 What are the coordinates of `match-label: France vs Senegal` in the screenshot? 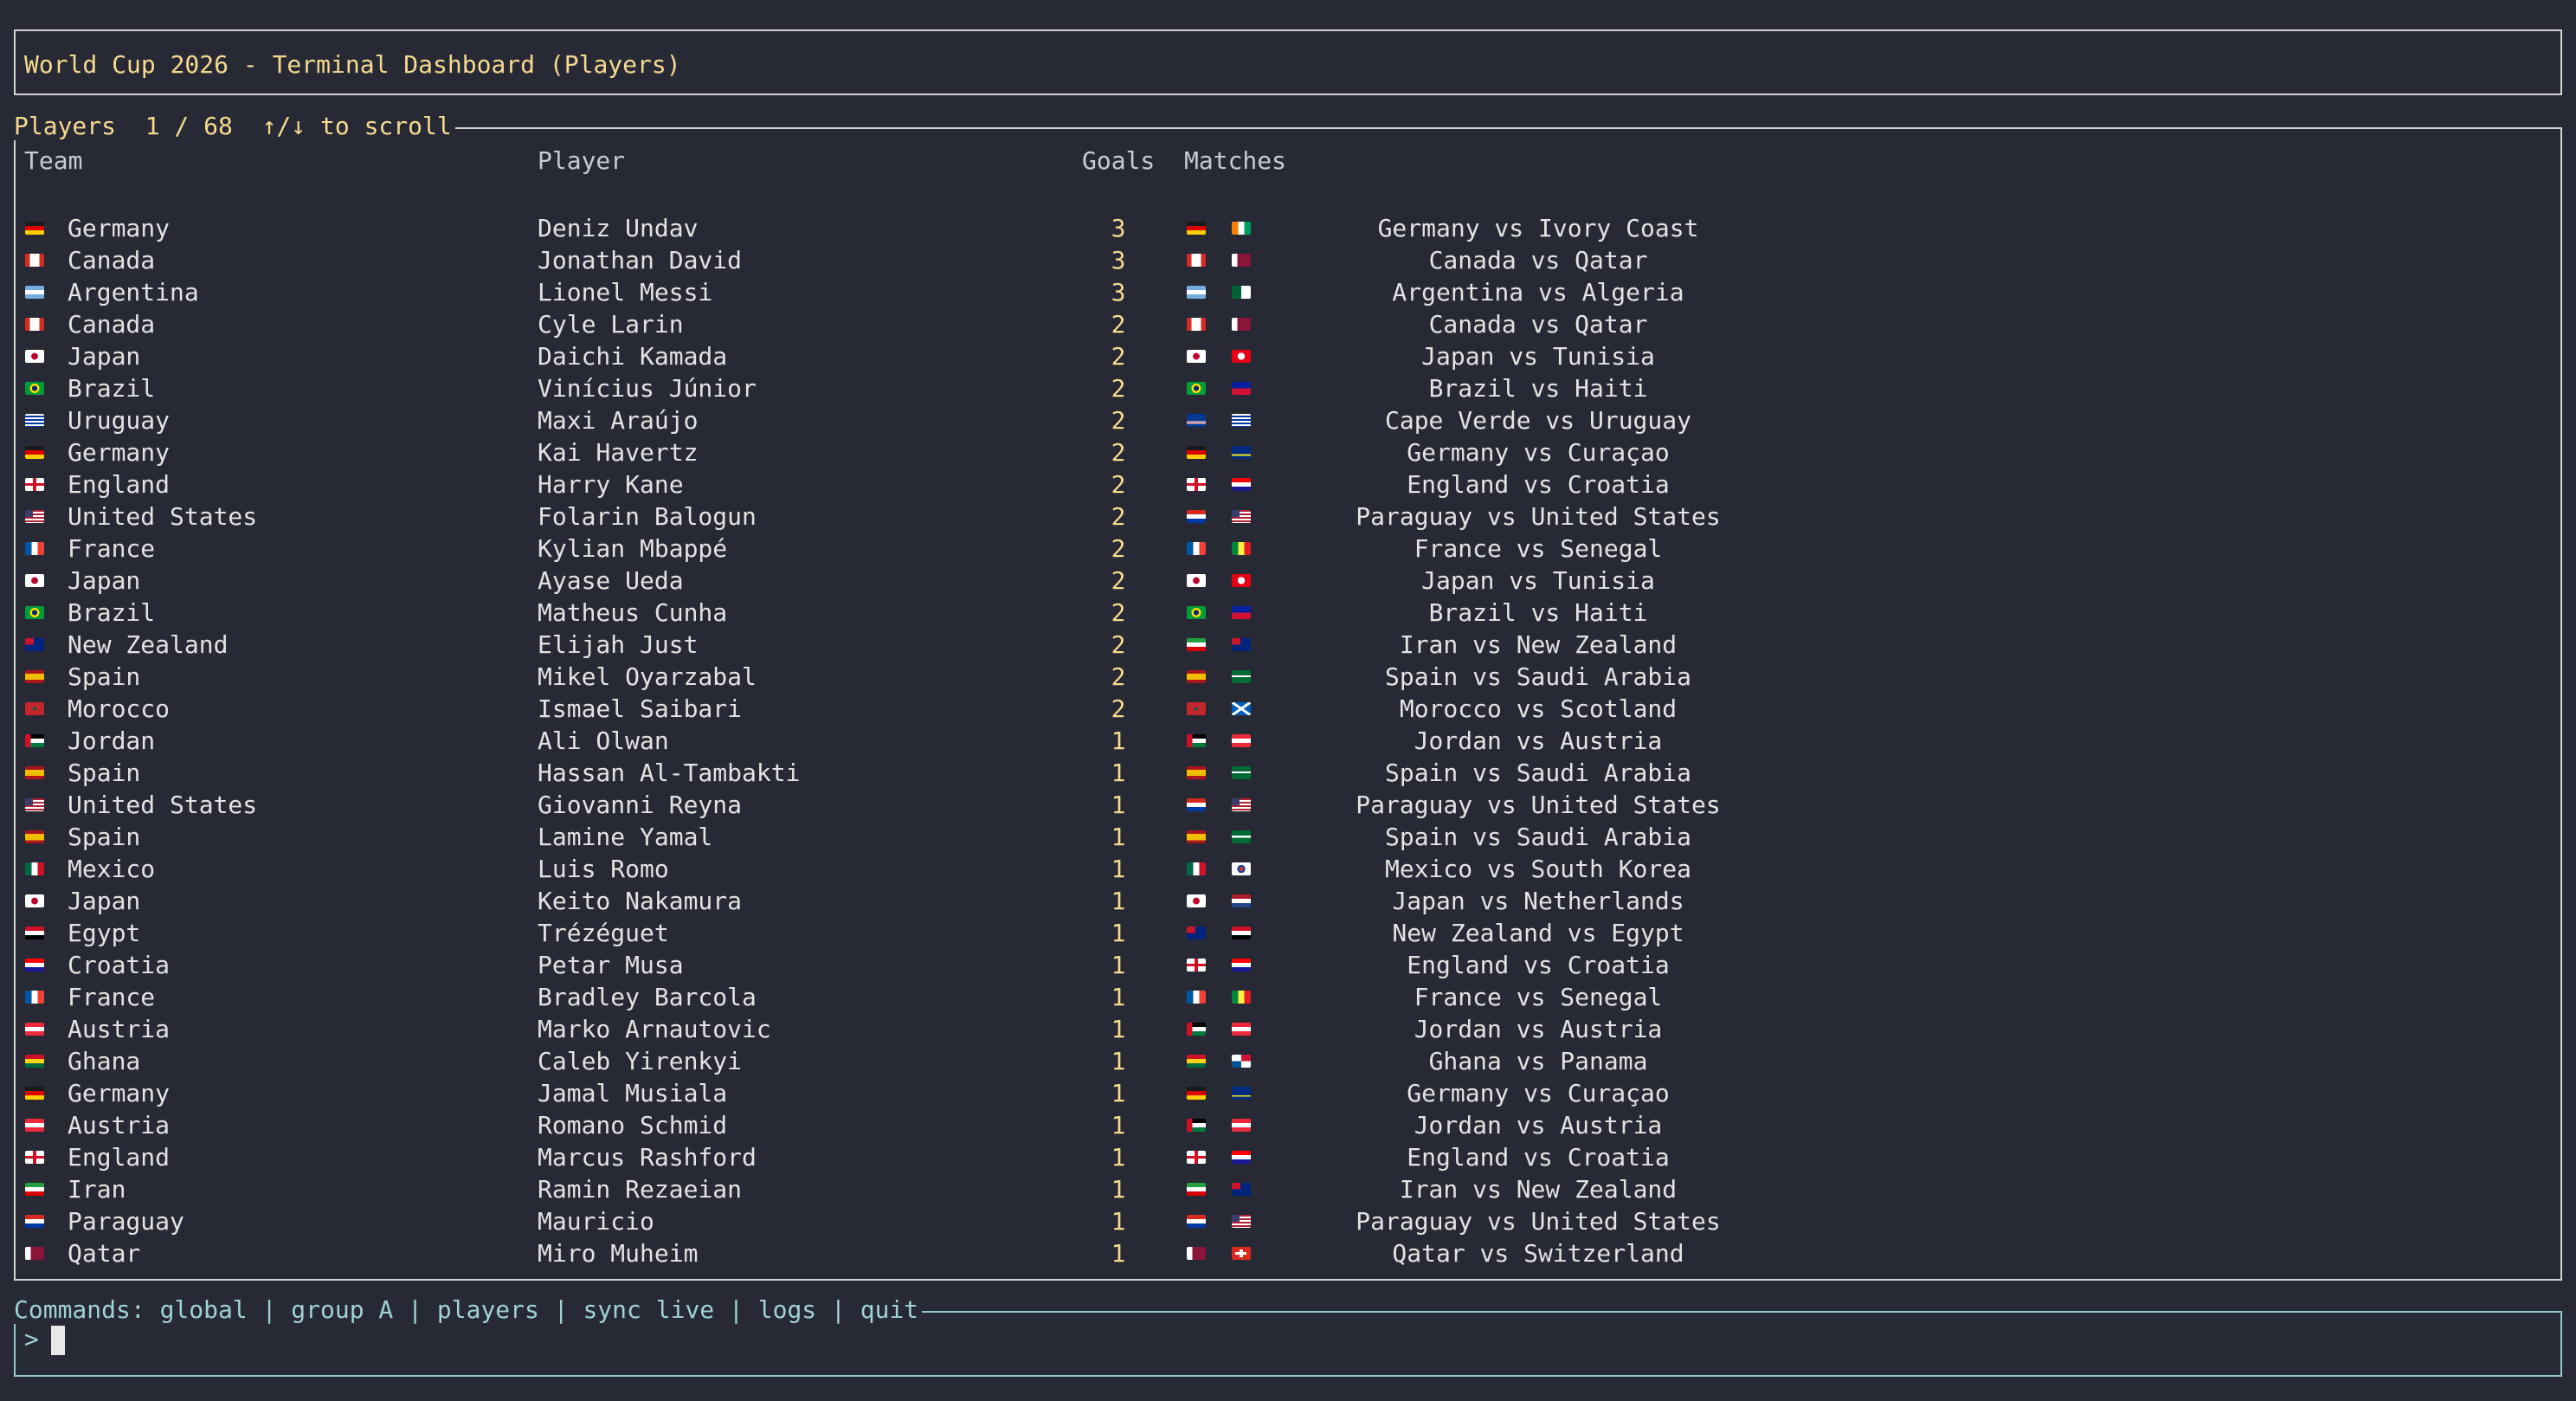 It's located at (1538, 548).